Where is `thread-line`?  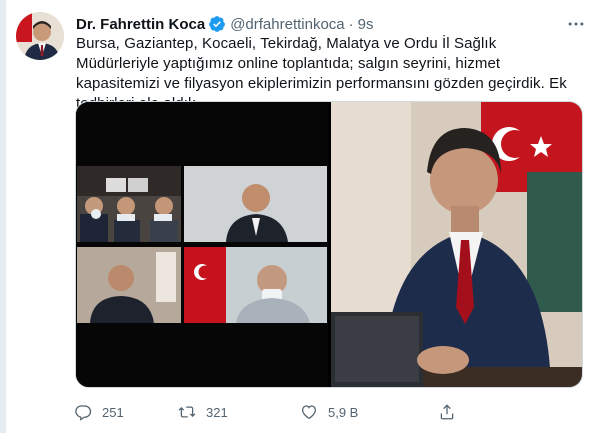 thread-line is located at coordinates (3, 216).